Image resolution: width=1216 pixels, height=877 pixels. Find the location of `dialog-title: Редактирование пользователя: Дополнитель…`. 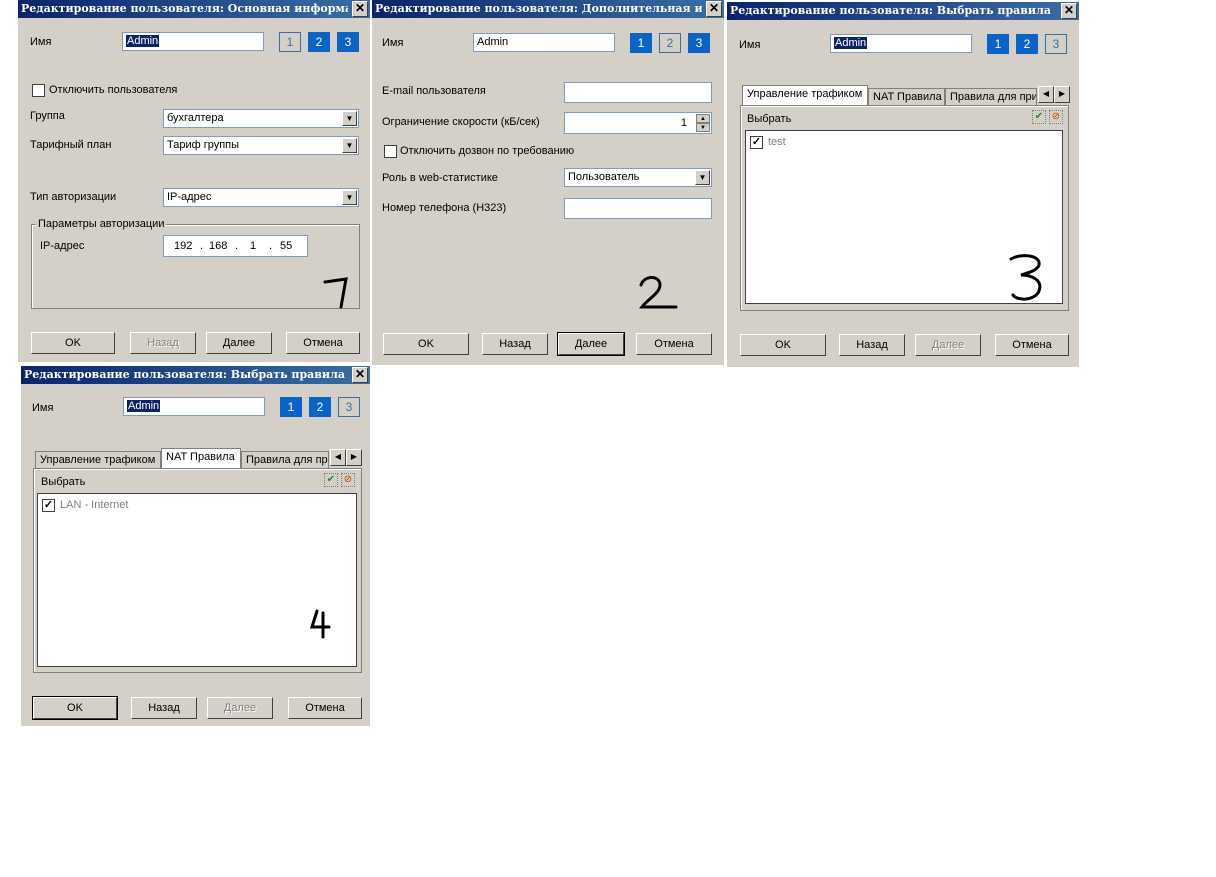

dialog-title: Редактирование пользователя: Дополнитель… is located at coordinates (538, 8).